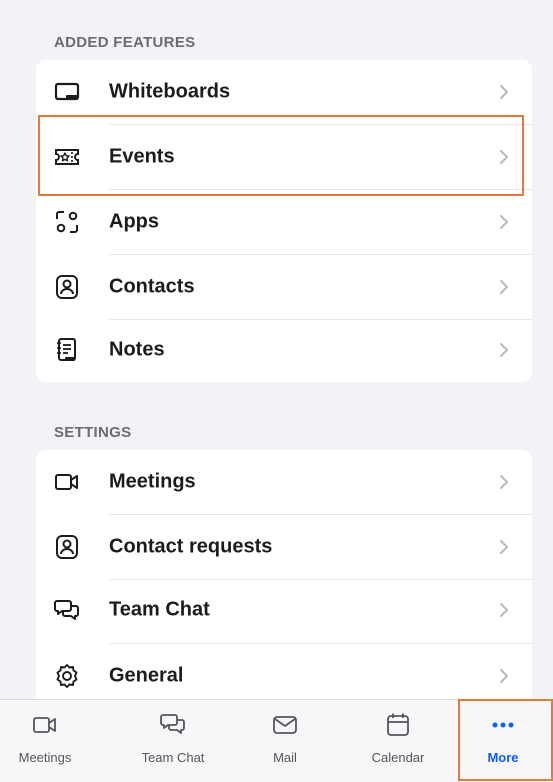 The image size is (553, 782). What do you see at coordinates (284, 350) in the screenshot?
I see `row-notes: Notes` at bounding box center [284, 350].